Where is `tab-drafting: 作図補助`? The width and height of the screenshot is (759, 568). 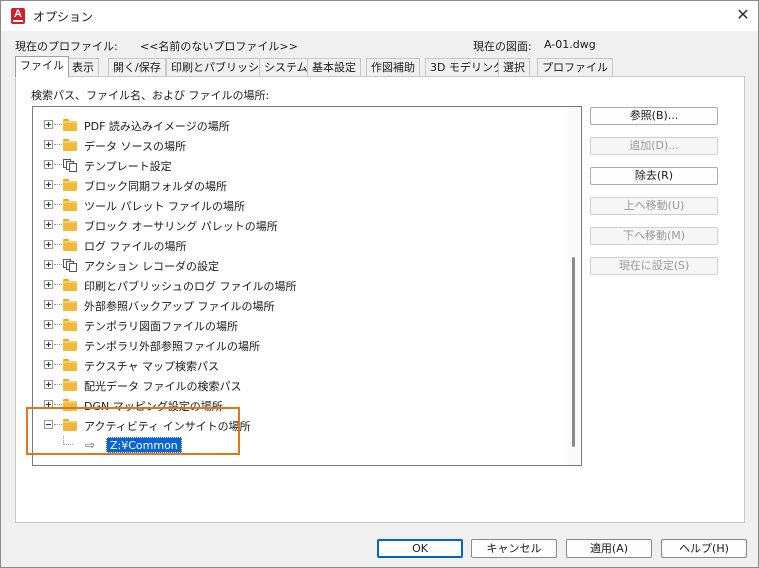
tab-drafting: 作図補助 is located at coordinates (393, 67).